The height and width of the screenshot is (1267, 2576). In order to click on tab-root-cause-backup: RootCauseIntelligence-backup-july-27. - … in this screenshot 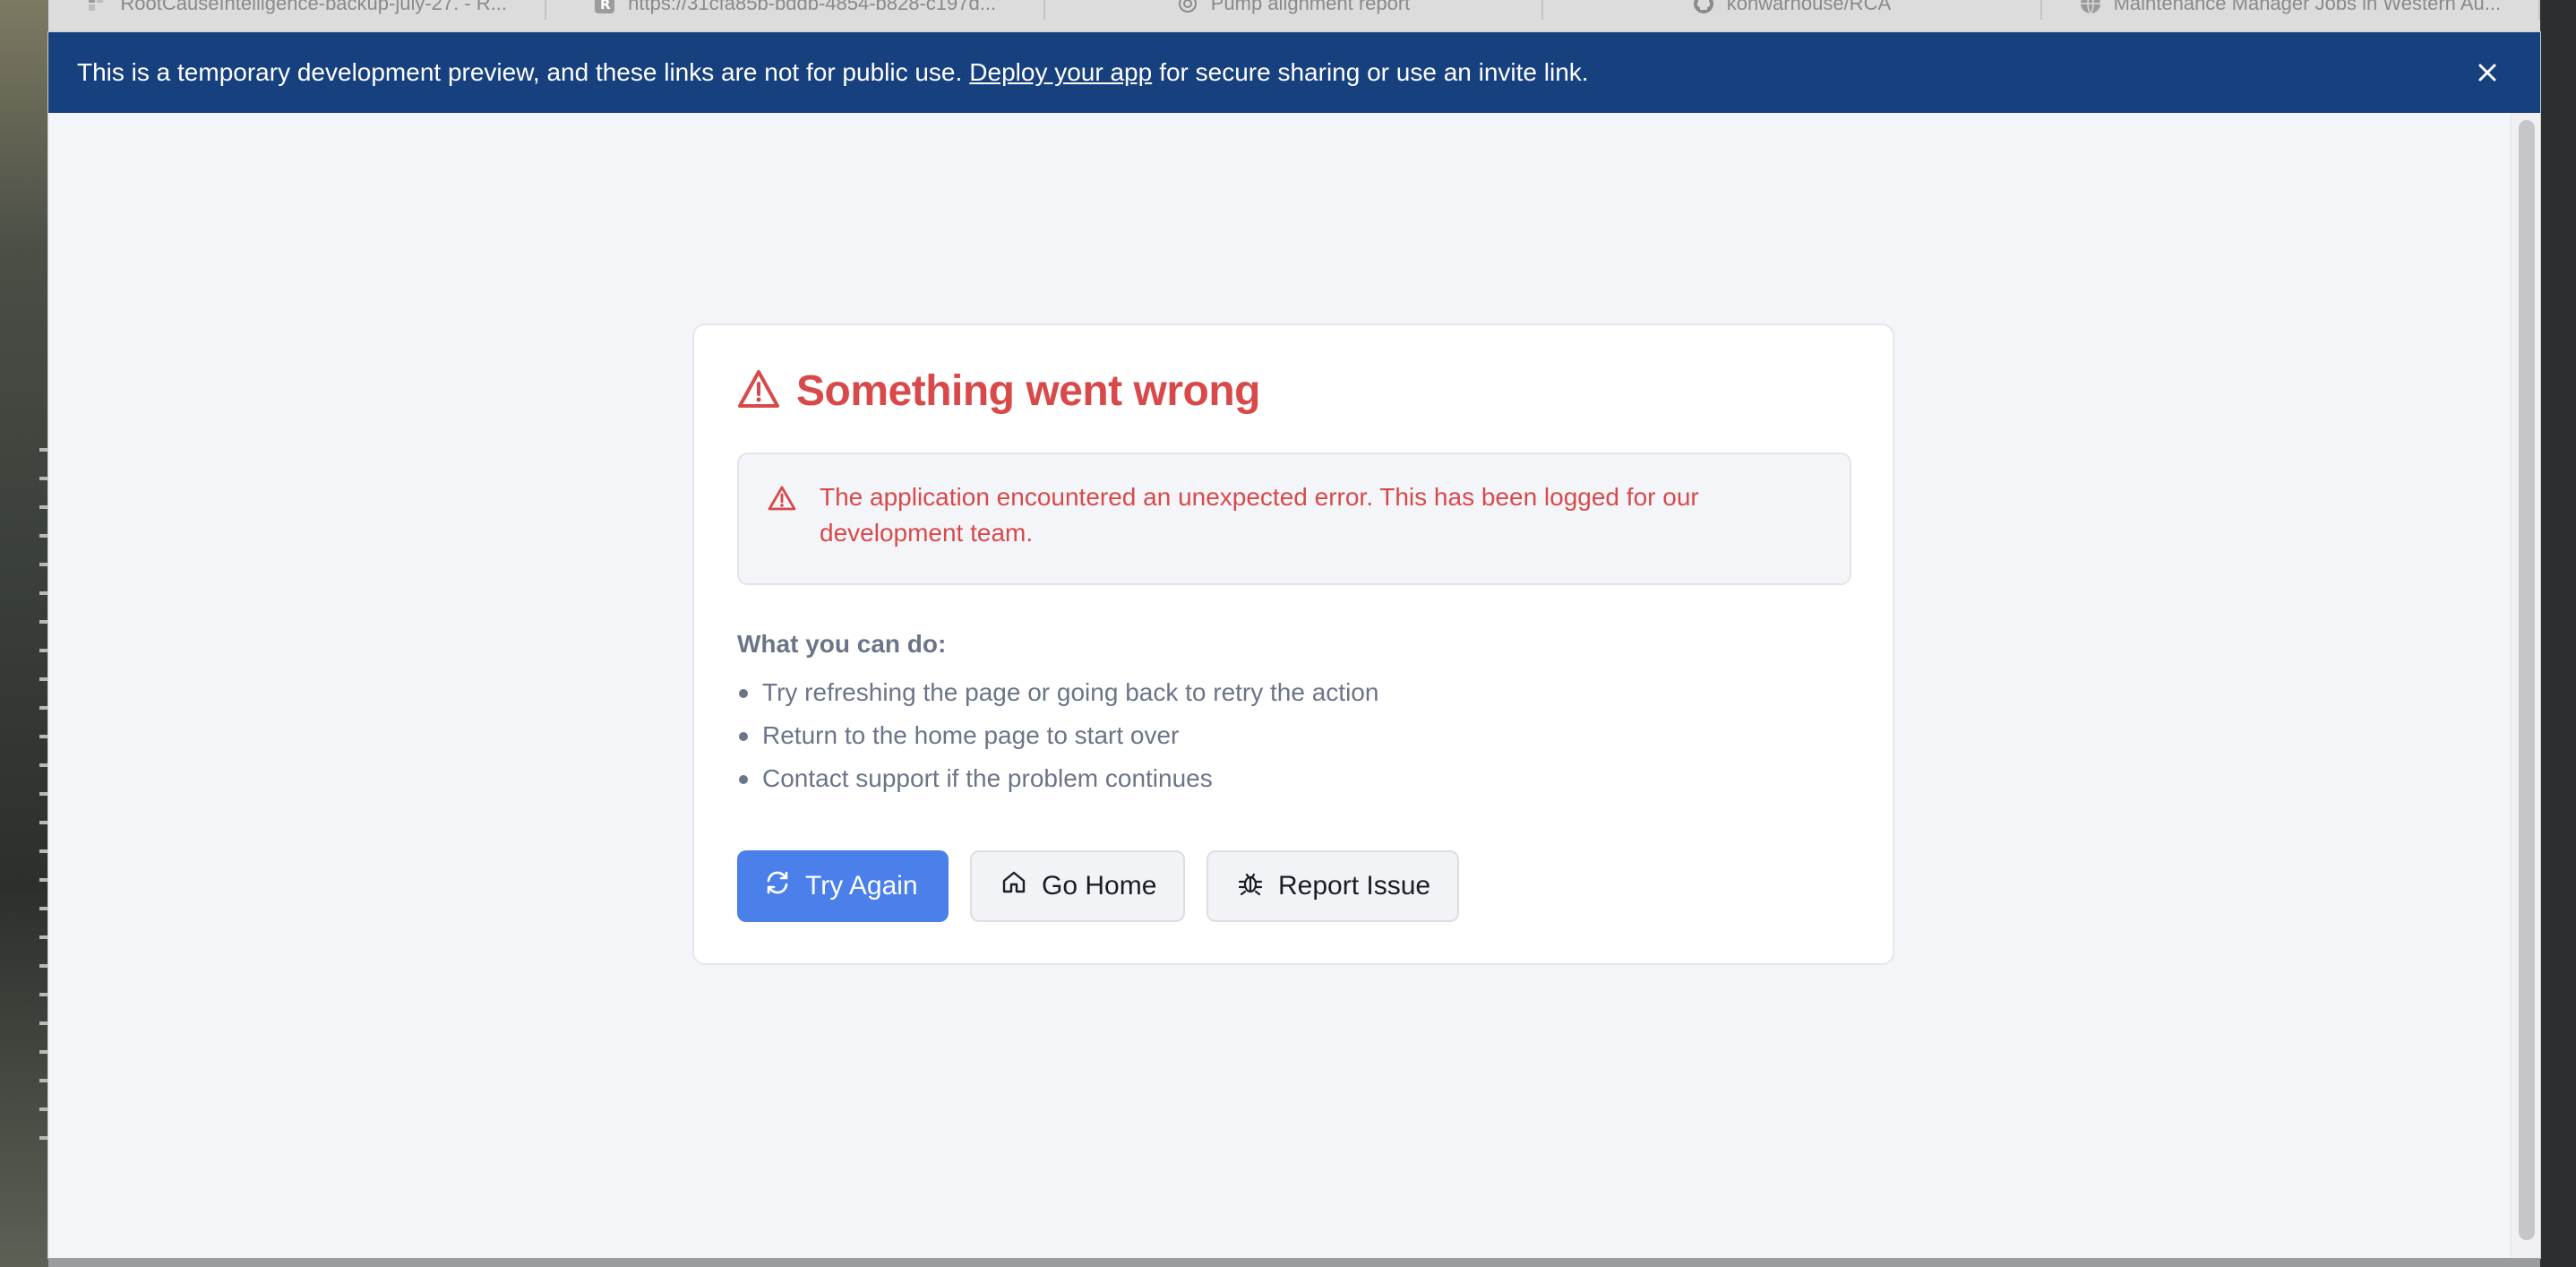, I will do `click(297, 10)`.